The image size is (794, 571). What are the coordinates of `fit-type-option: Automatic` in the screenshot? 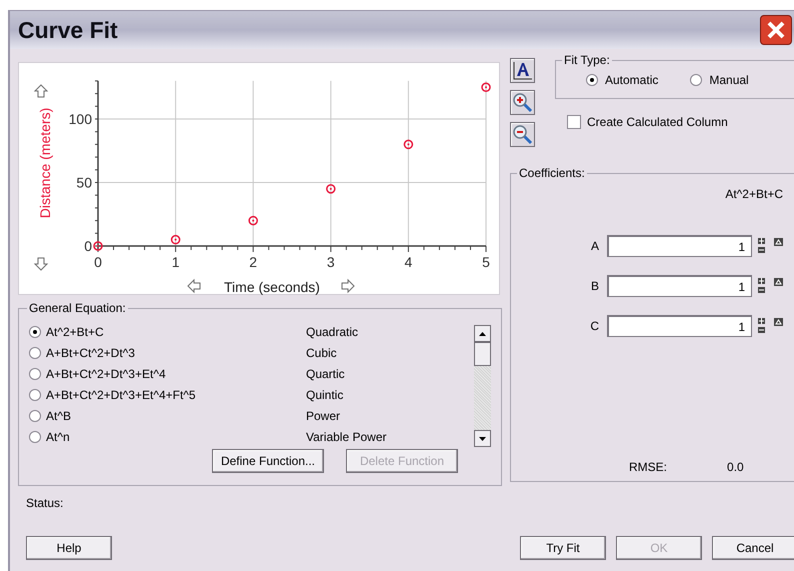 It's located at (622, 80).